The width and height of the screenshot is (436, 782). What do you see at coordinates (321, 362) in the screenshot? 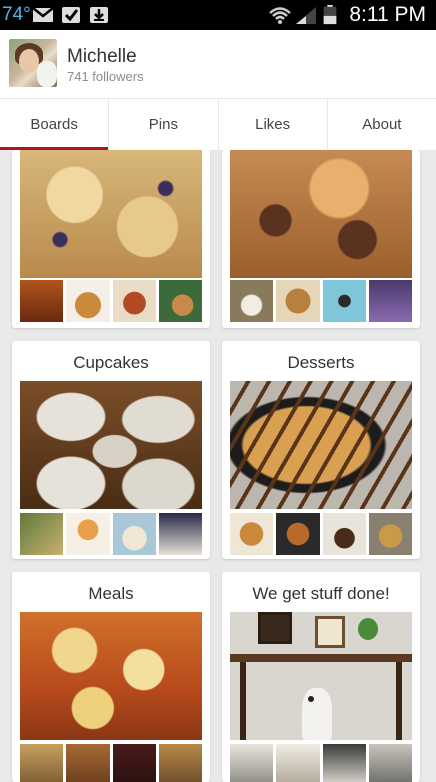
I see `board-title: Desserts` at bounding box center [321, 362].